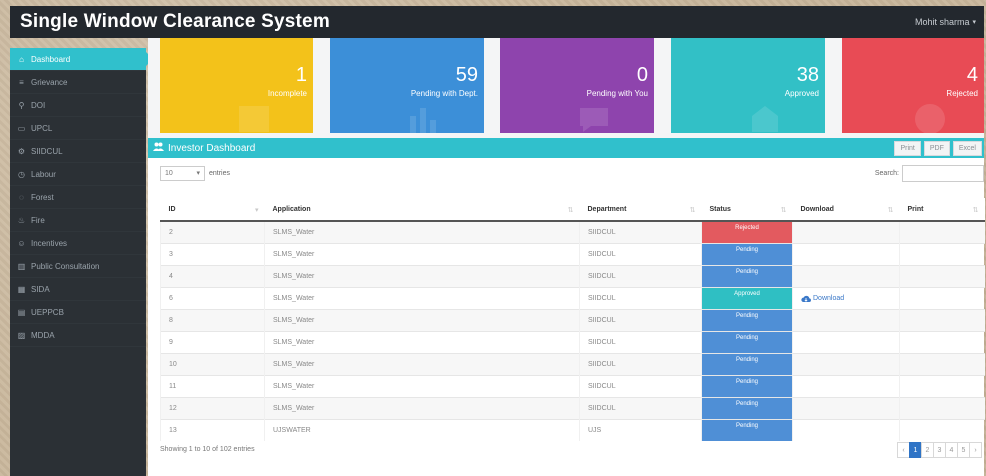 The width and height of the screenshot is (986, 476). Describe the element at coordinates (907, 148) in the screenshot. I see `print-button: Print` at that location.